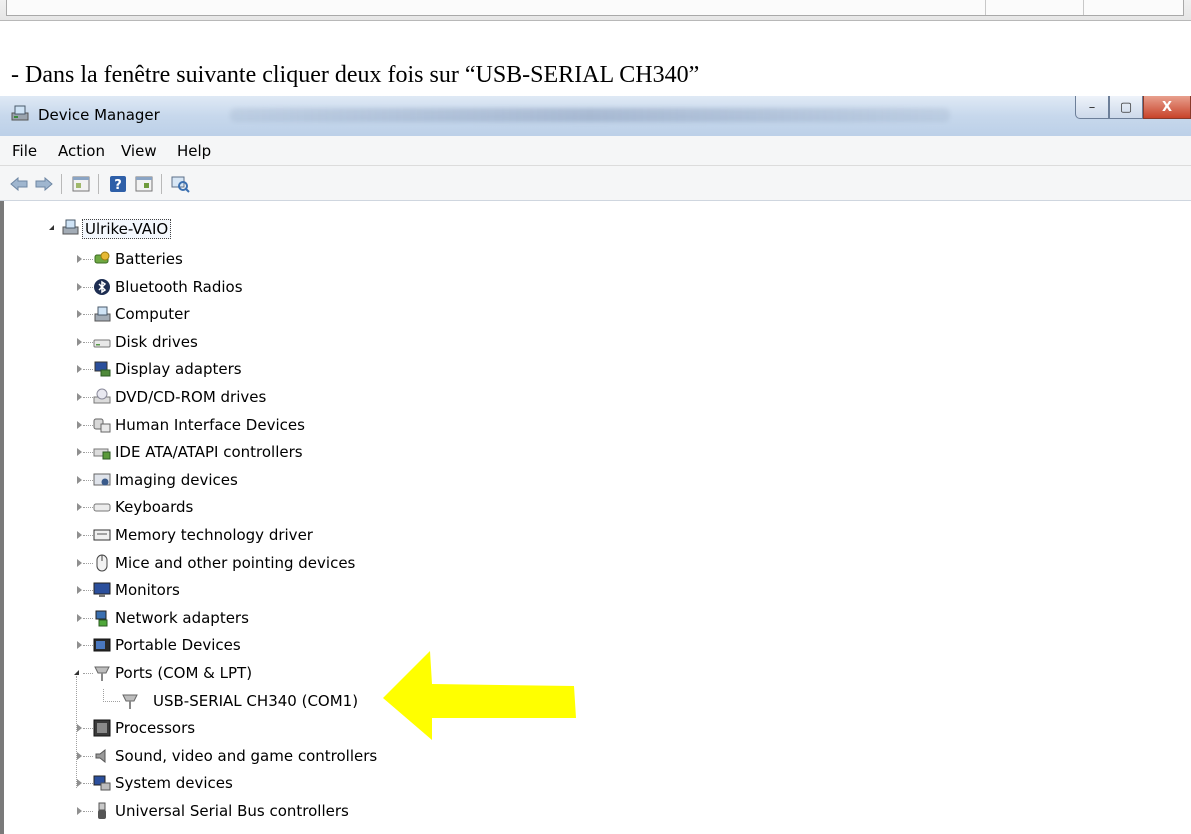  I want to click on port-icon, so click(130, 701).